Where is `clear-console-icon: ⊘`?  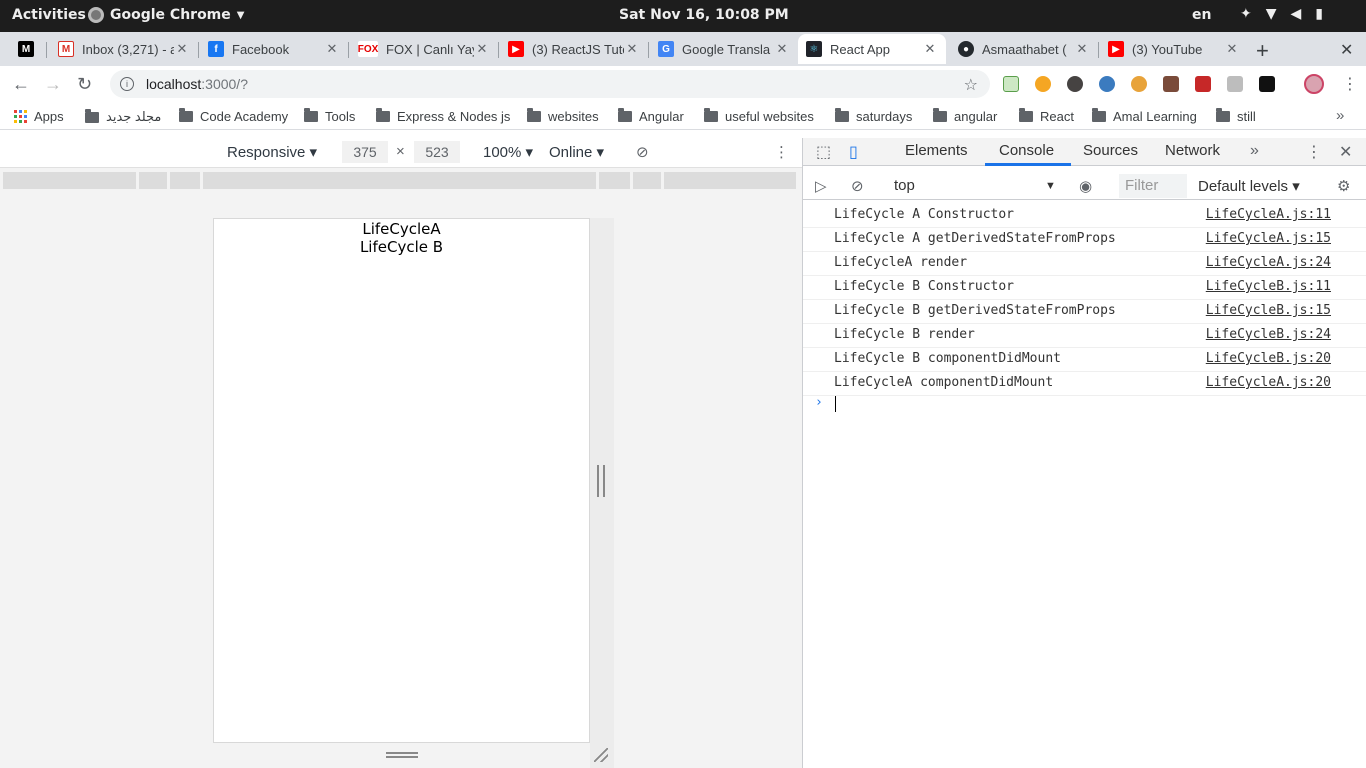 clear-console-icon: ⊘ is located at coordinates (857, 186).